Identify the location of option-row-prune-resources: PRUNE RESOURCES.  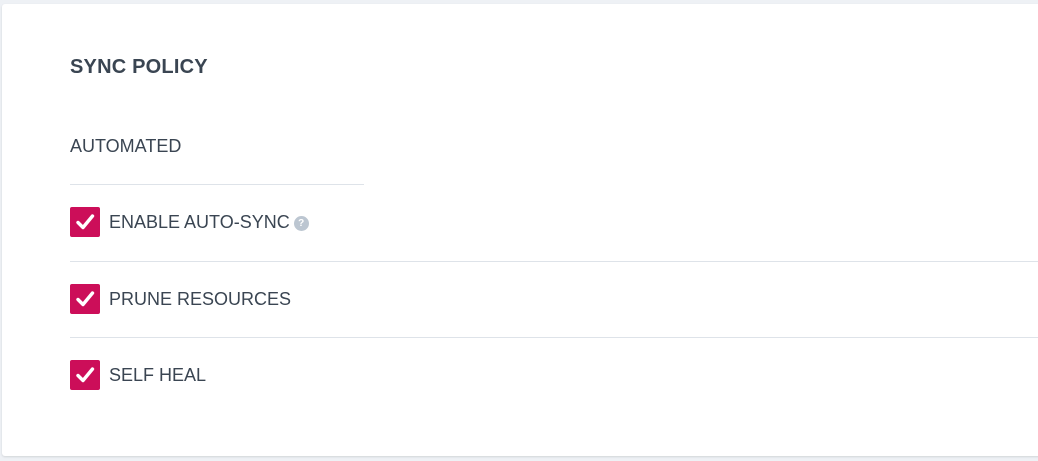
(180, 299).